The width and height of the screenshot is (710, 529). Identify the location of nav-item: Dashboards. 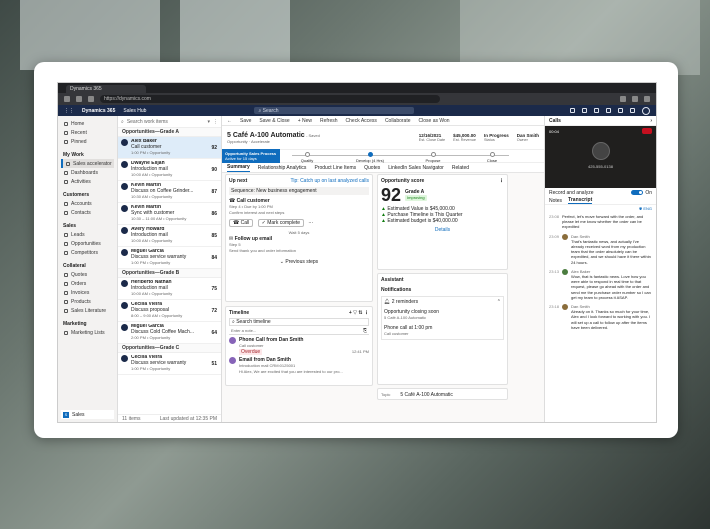
(87, 172).